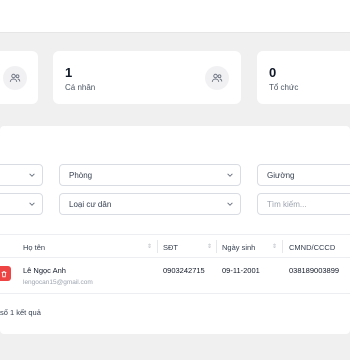  Describe the element at coordinates (238, 247) in the screenshot. I see `column-header-dob: Ngày sinh` at that location.